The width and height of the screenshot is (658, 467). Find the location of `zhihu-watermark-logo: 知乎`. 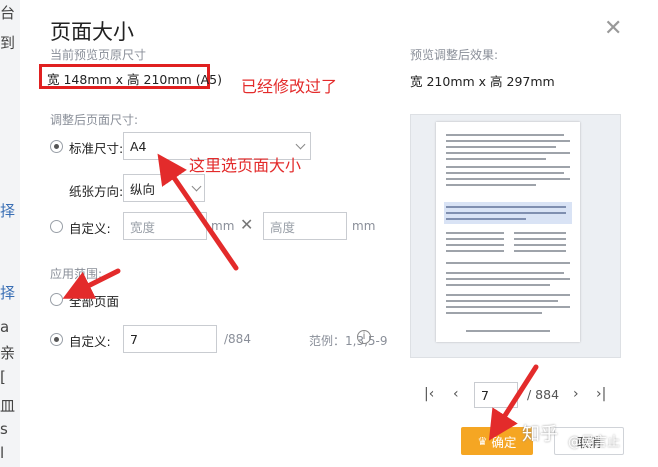

zhihu-watermark-logo: 知乎 is located at coordinates (540, 434).